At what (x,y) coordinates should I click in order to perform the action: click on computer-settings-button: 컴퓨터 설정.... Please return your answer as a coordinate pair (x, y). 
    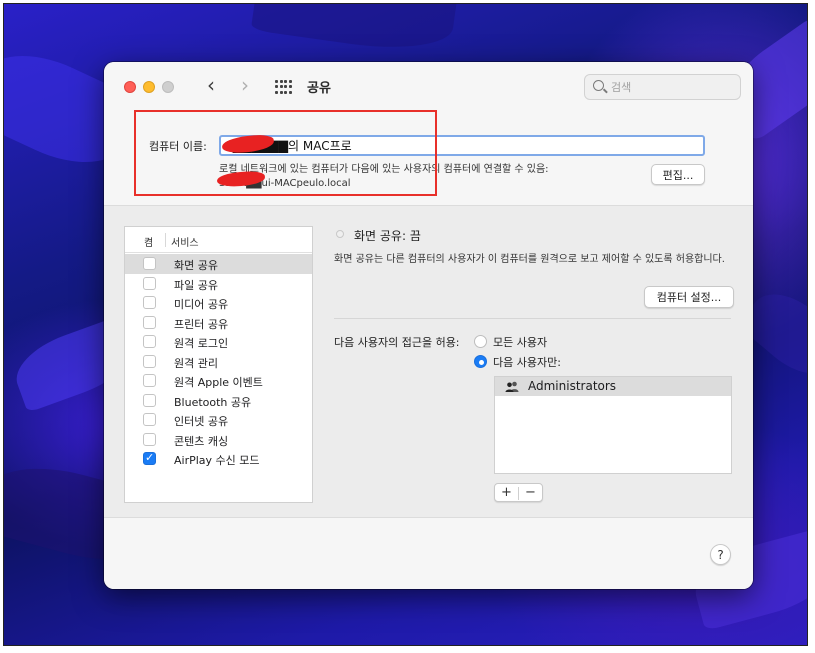
    Looking at the image, I should click on (689, 297).